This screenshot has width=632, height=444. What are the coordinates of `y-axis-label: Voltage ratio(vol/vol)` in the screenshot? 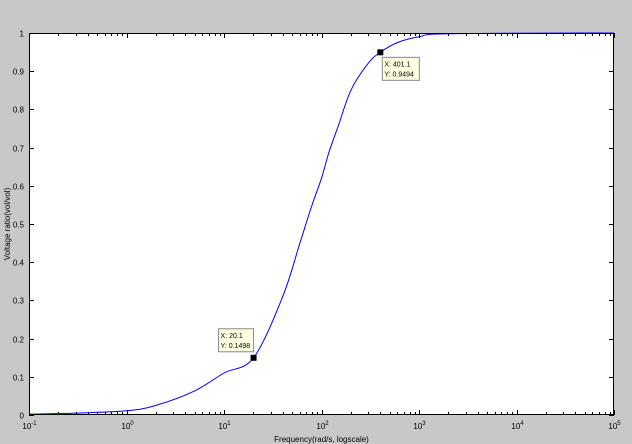 It's located at (7, 223).